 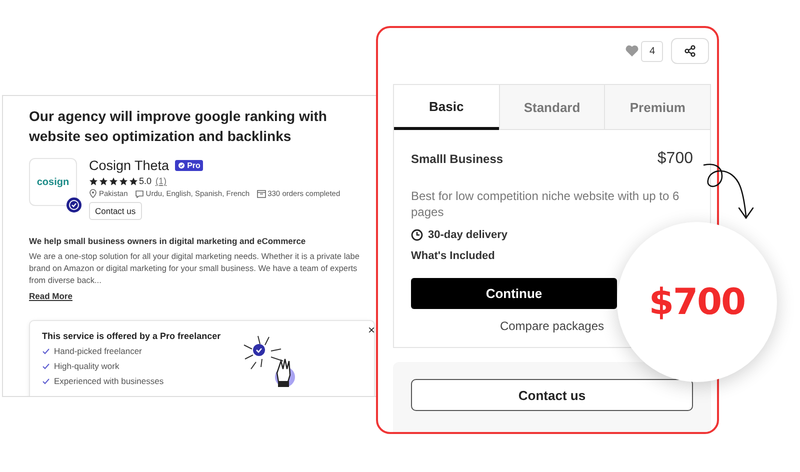 I want to click on package-description: Best for low competition niche website with up to 6 pages, so click(x=545, y=204).